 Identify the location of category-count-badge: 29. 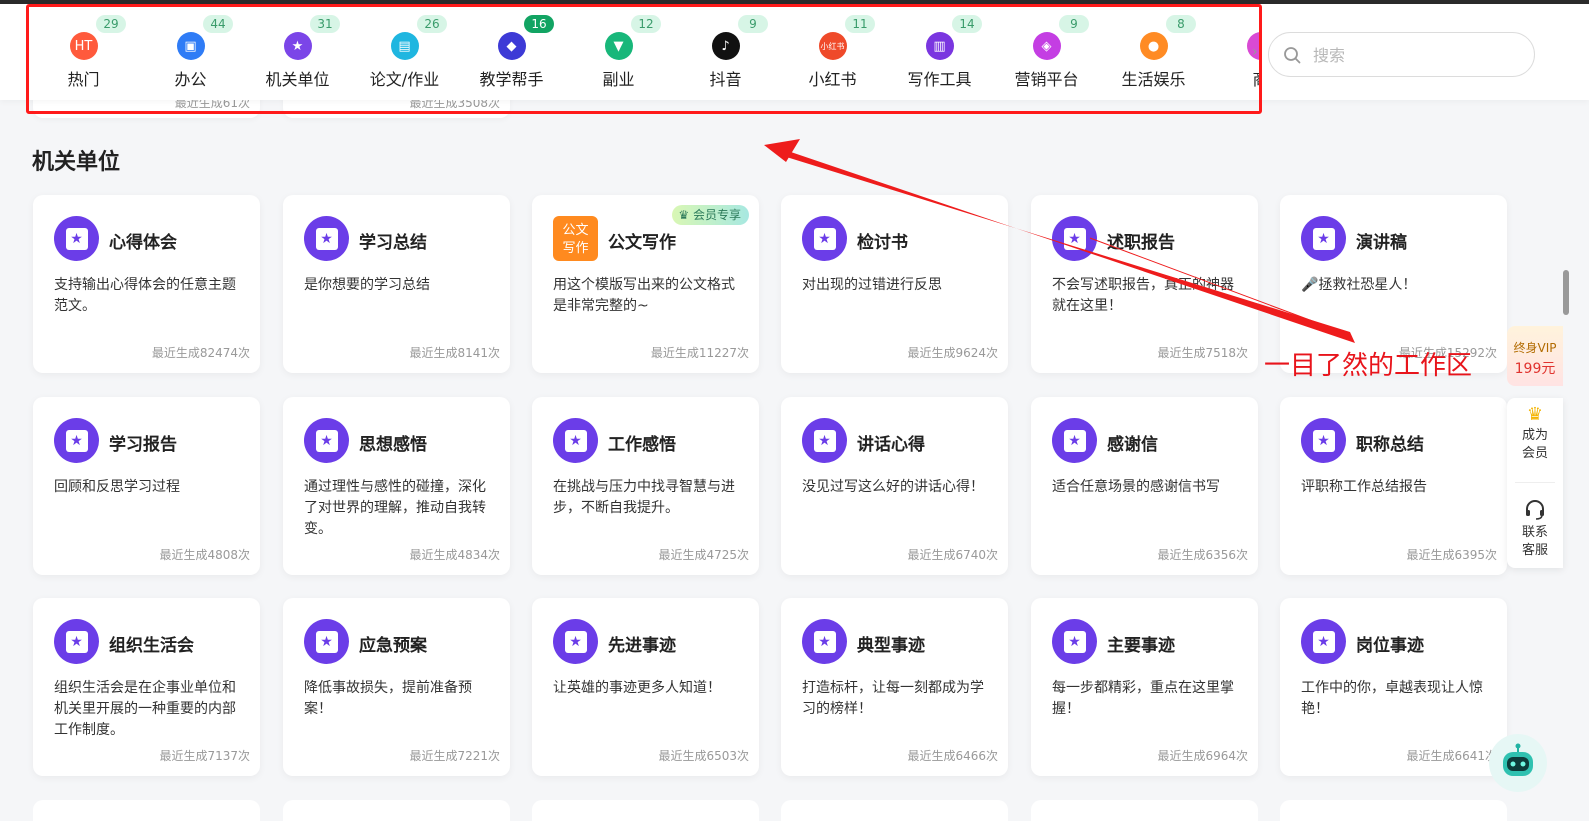
(111, 24).